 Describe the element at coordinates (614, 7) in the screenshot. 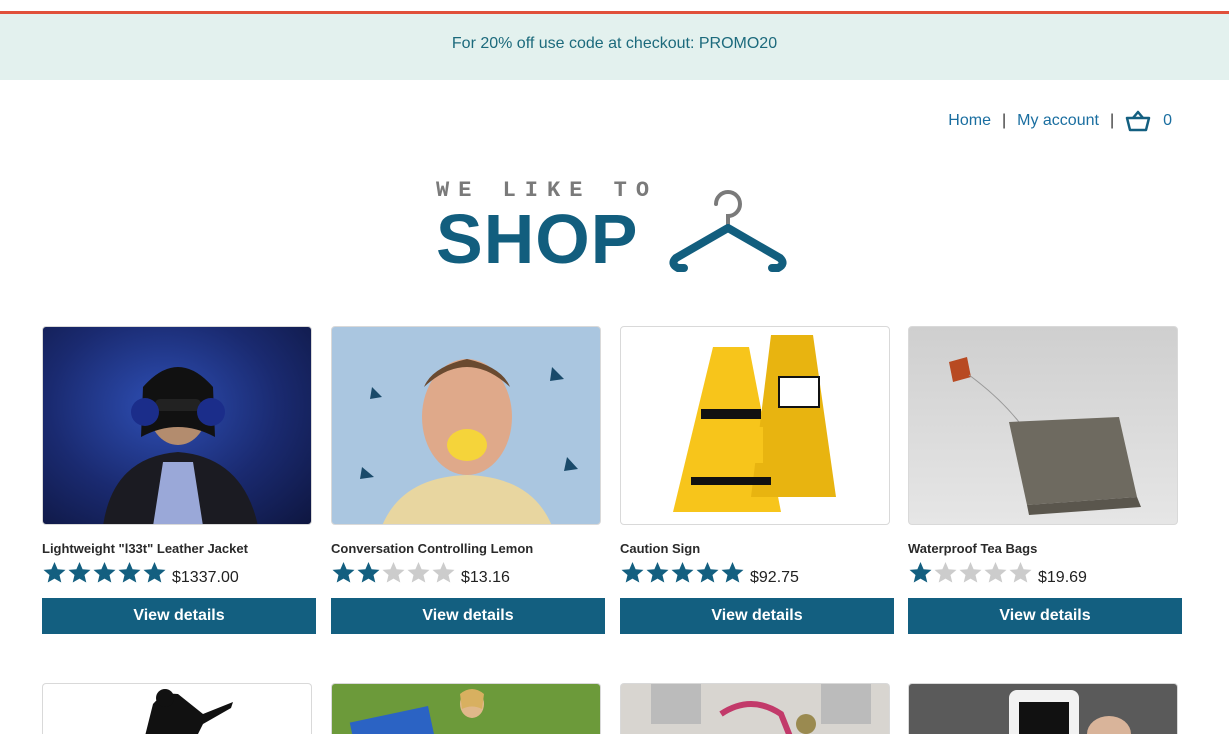

I see `top-bar` at that location.